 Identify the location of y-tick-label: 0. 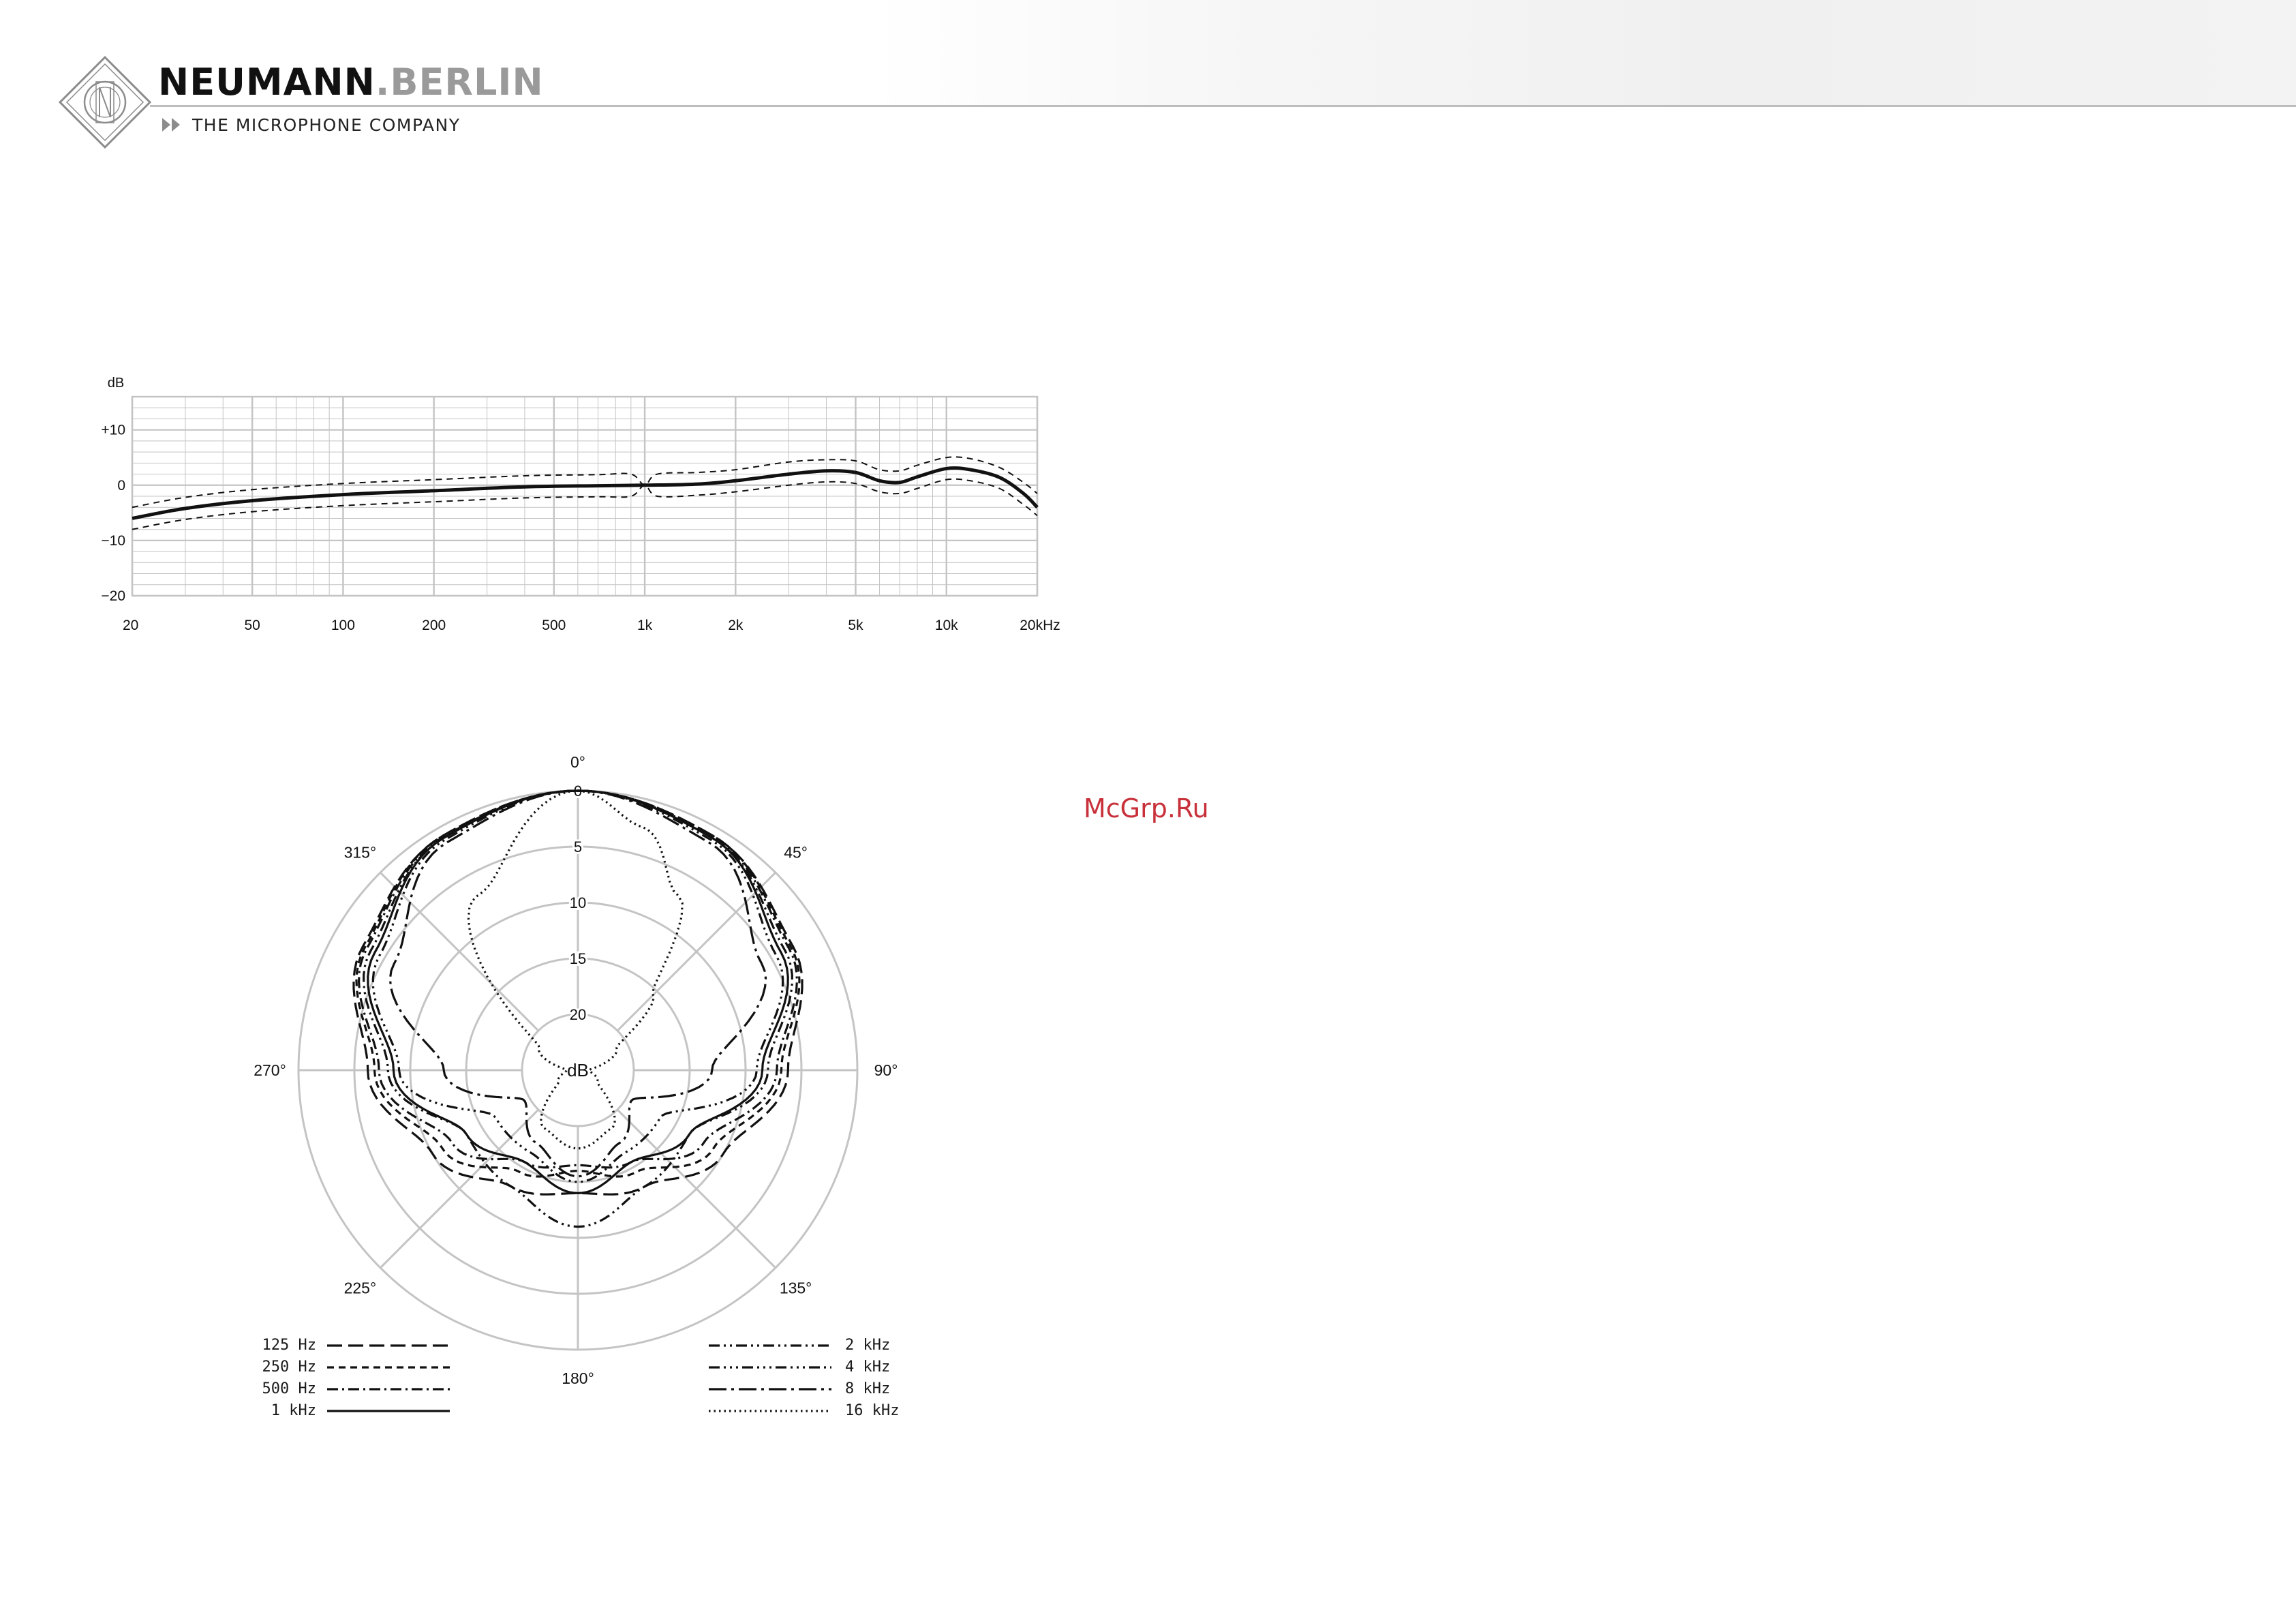
(121, 486).